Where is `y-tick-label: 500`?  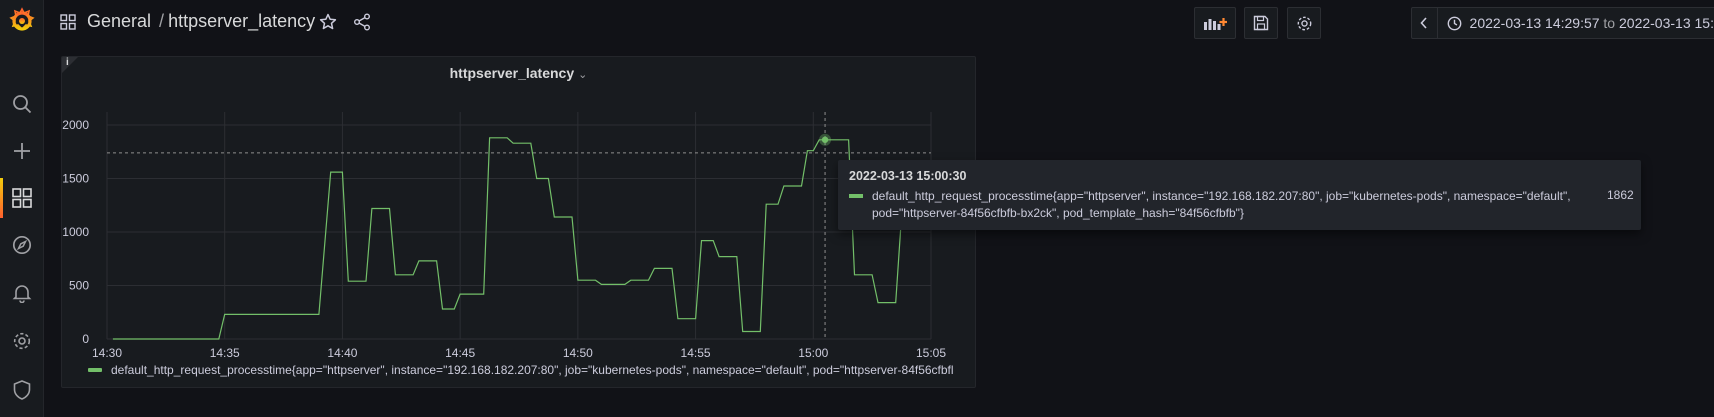
y-tick-label: 500 is located at coordinates (79, 286).